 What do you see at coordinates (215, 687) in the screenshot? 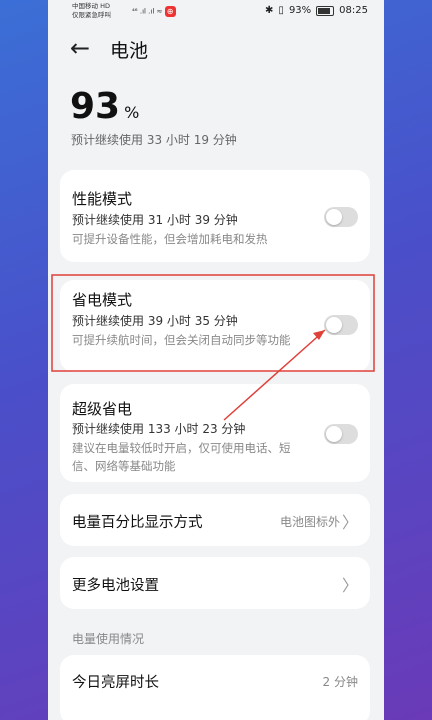
I see `screen-time-row: 今日亮屏时长 2 分钟` at bounding box center [215, 687].